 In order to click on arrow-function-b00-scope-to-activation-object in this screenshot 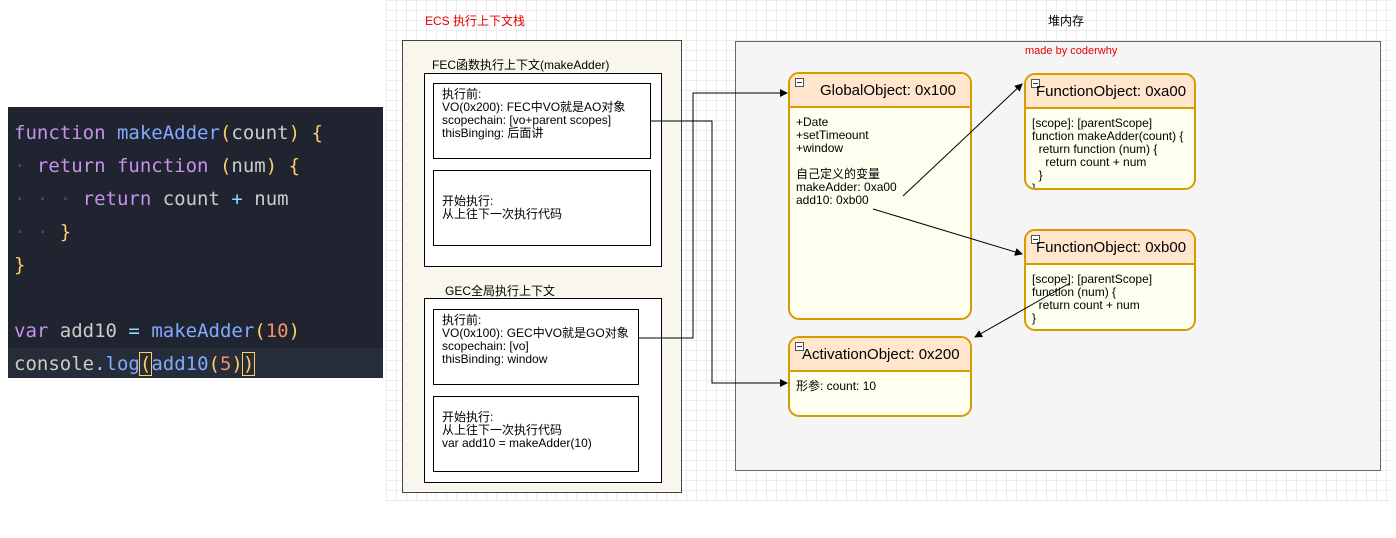, I will do `click(1022, 310)`.